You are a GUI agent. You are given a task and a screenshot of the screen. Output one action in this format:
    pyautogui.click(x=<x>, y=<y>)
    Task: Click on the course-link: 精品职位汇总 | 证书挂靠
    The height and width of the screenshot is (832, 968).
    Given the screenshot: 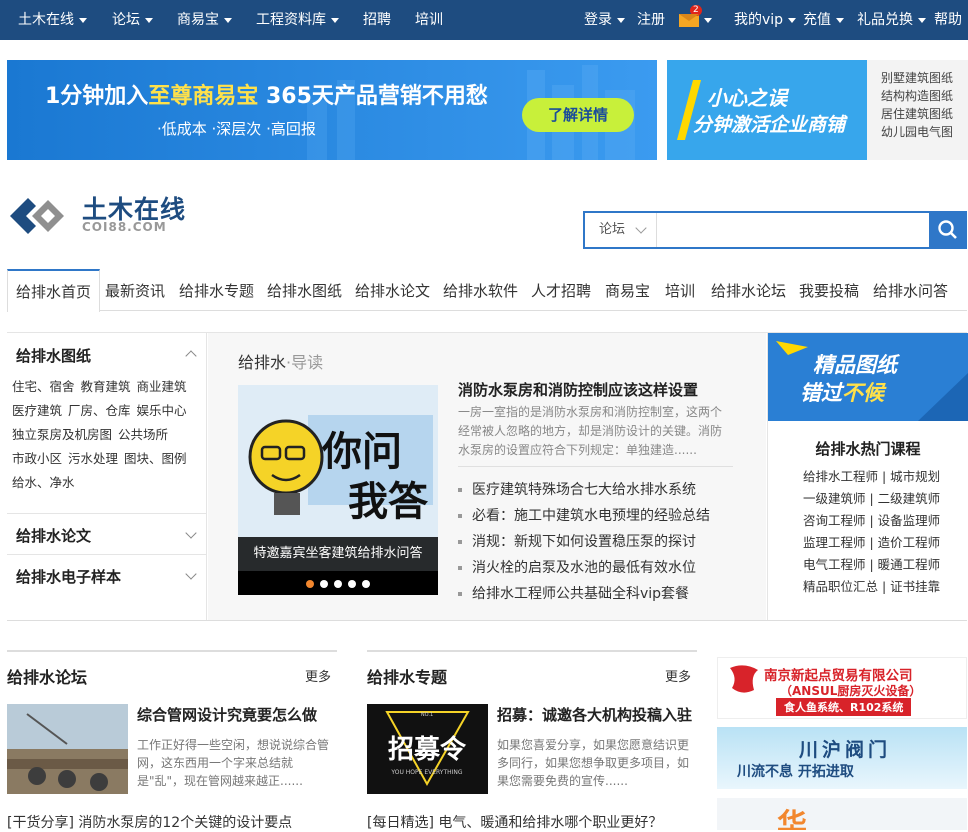 What is the action you would take?
    pyautogui.click(x=871, y=587)
    